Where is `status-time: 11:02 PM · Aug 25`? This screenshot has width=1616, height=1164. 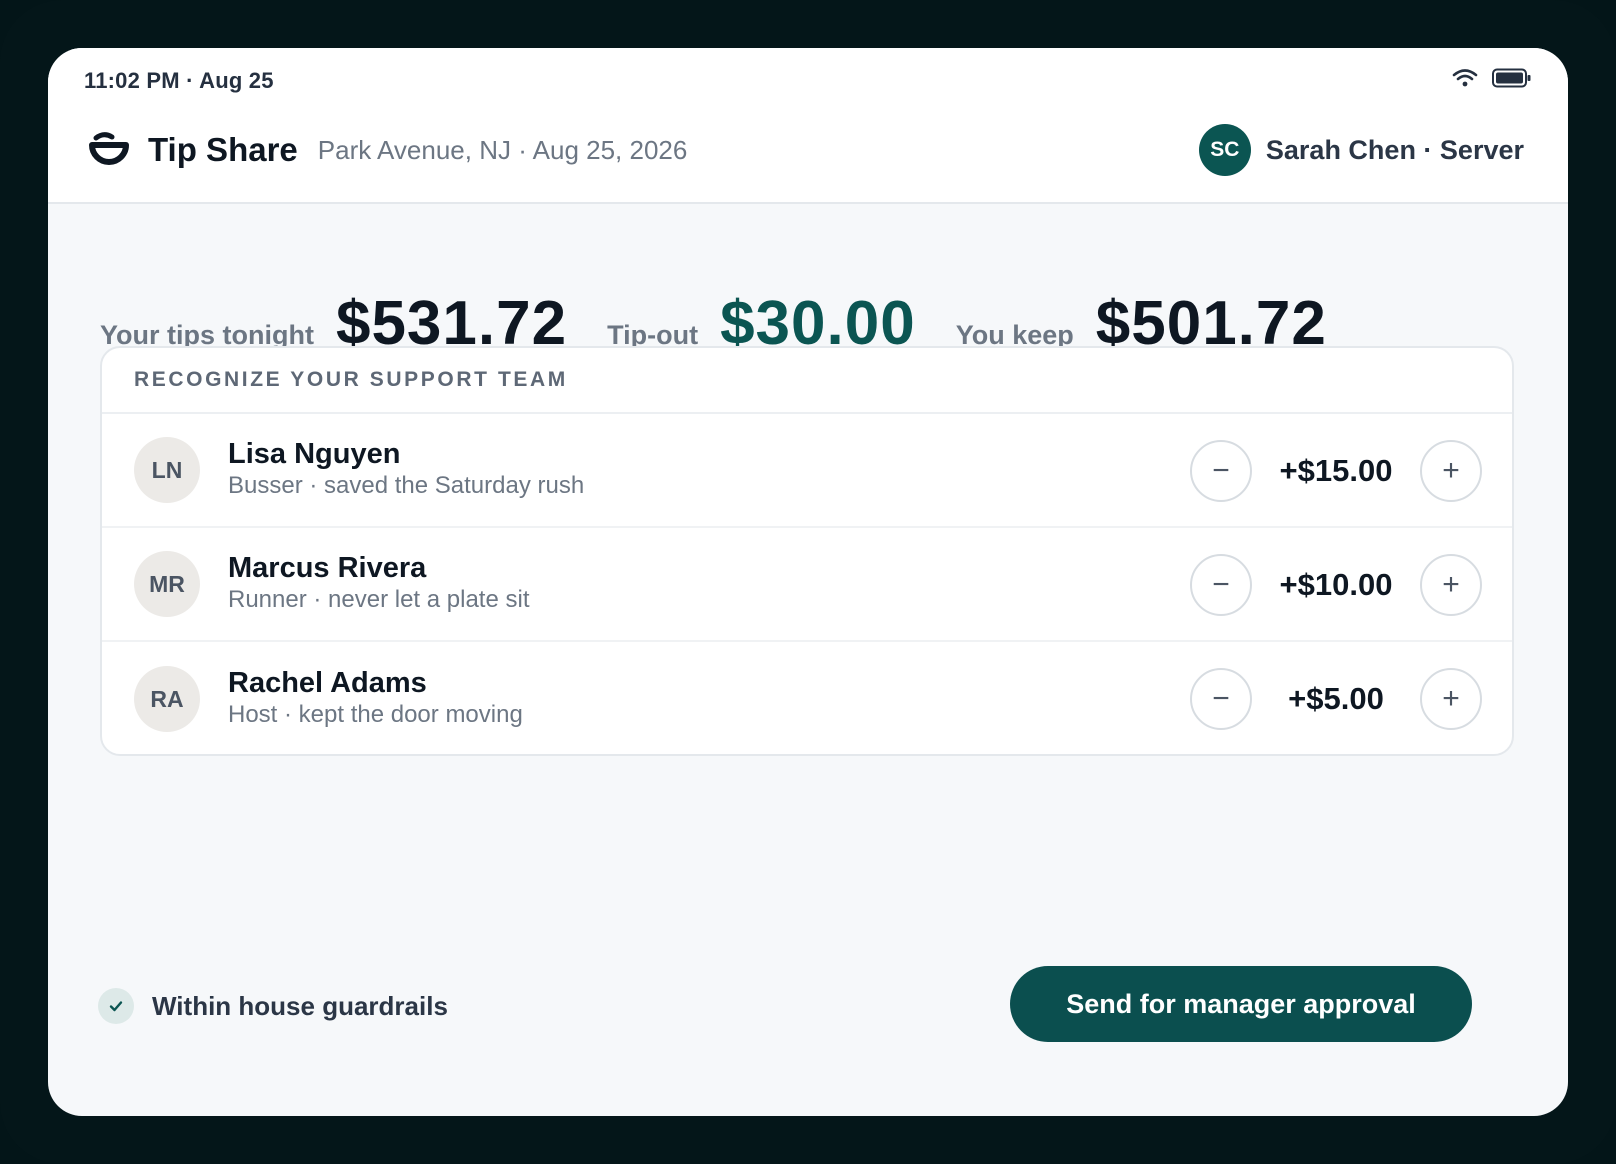
status-time: 11:02 PM · Aug 25 is located at coordinates (179, 80).